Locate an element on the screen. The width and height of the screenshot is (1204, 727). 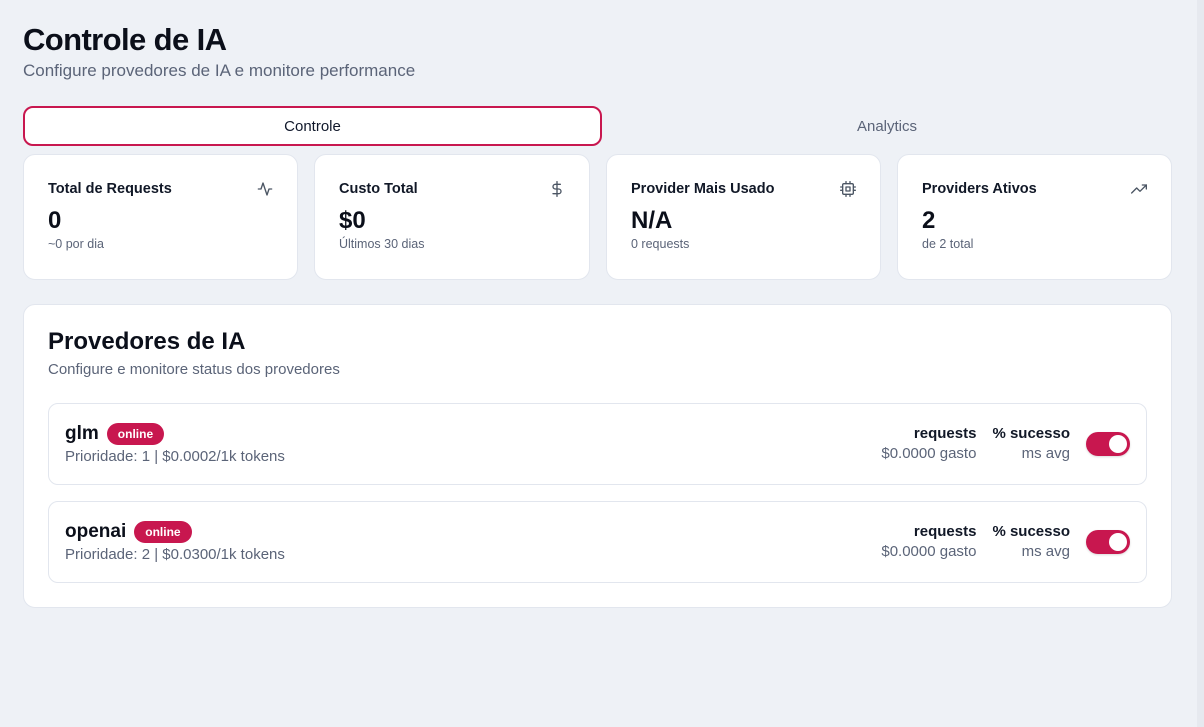
provider-name: openai is located at coordinates (96, 531).